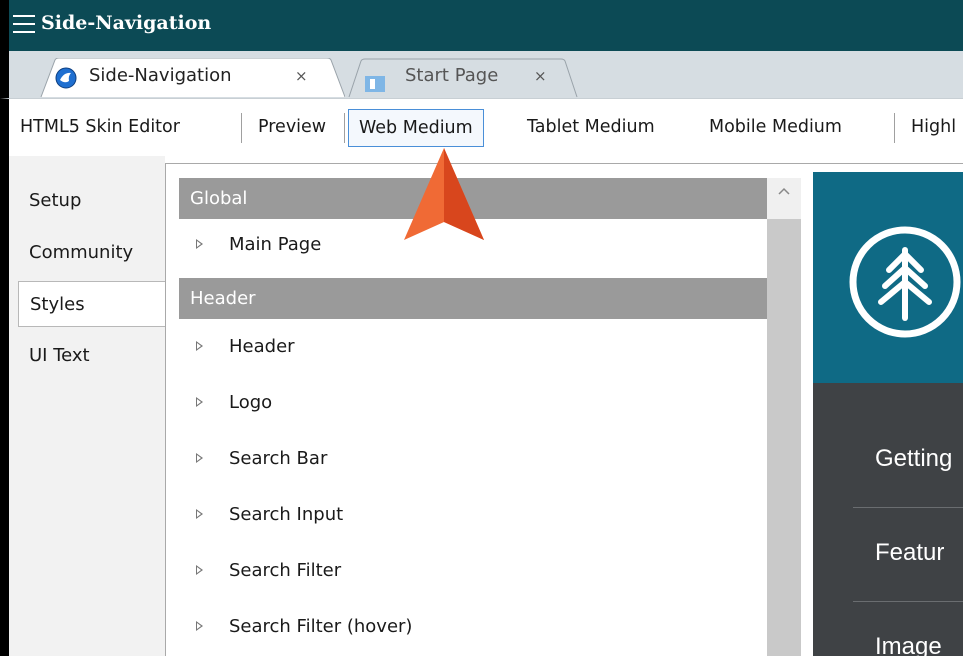 Image resolution: width=963 pixels, height=656 pixels. Describe the element at coordinates (888, 519) in the screenshot. I see `preview-side-menu: Getting Featur Image` at that location.